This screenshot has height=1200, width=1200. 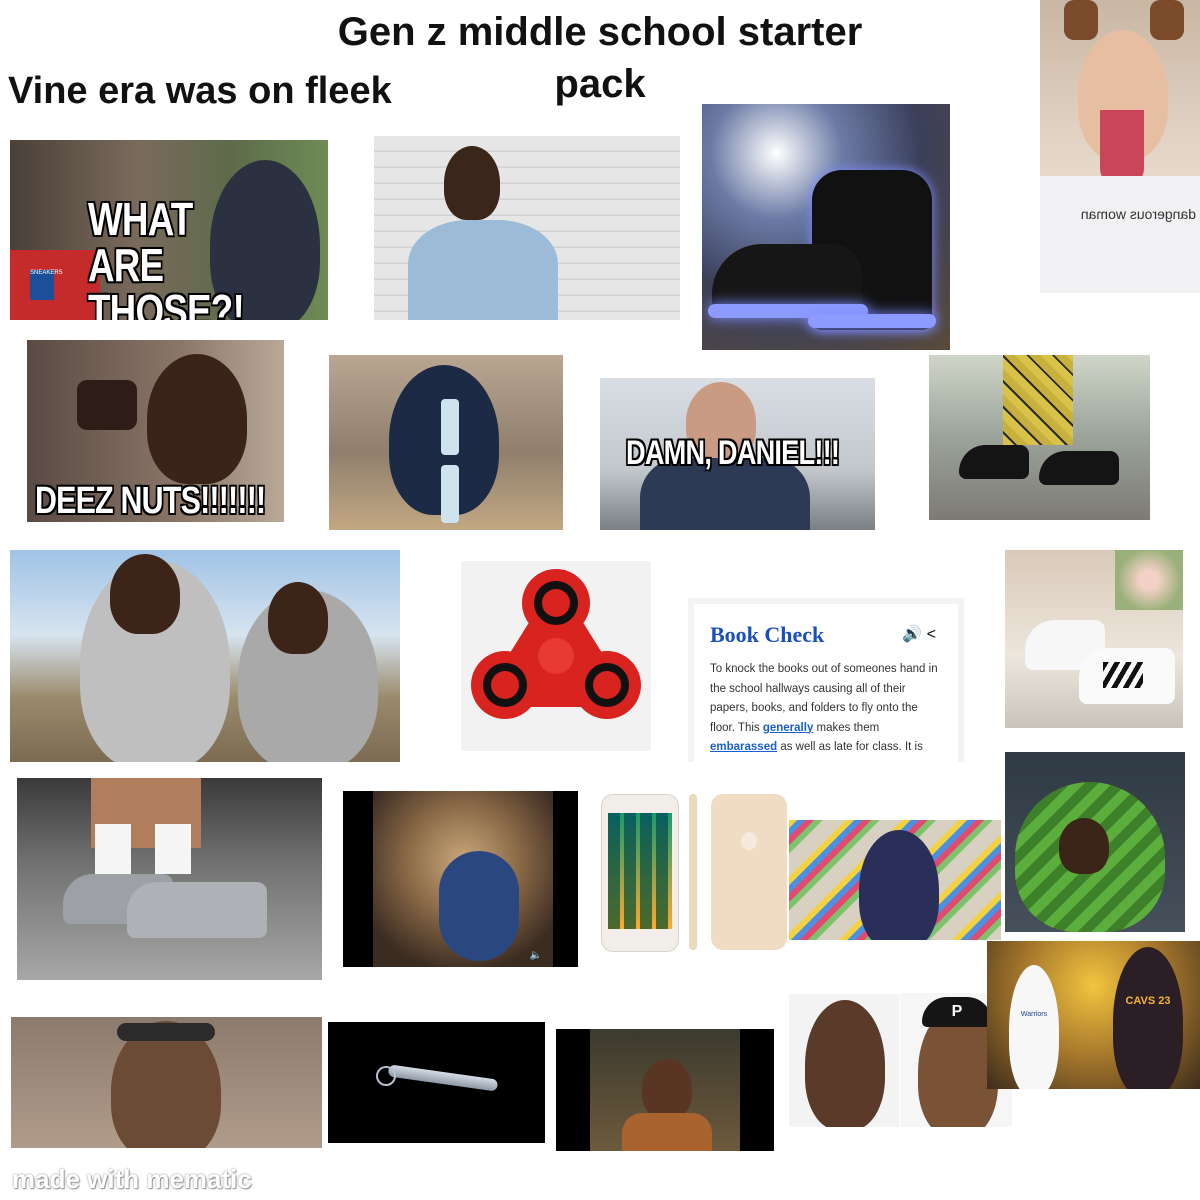 I want to click on deez-nuts-image: DEEZ NUTS!!!!!!!, so click(x=155, y=431).